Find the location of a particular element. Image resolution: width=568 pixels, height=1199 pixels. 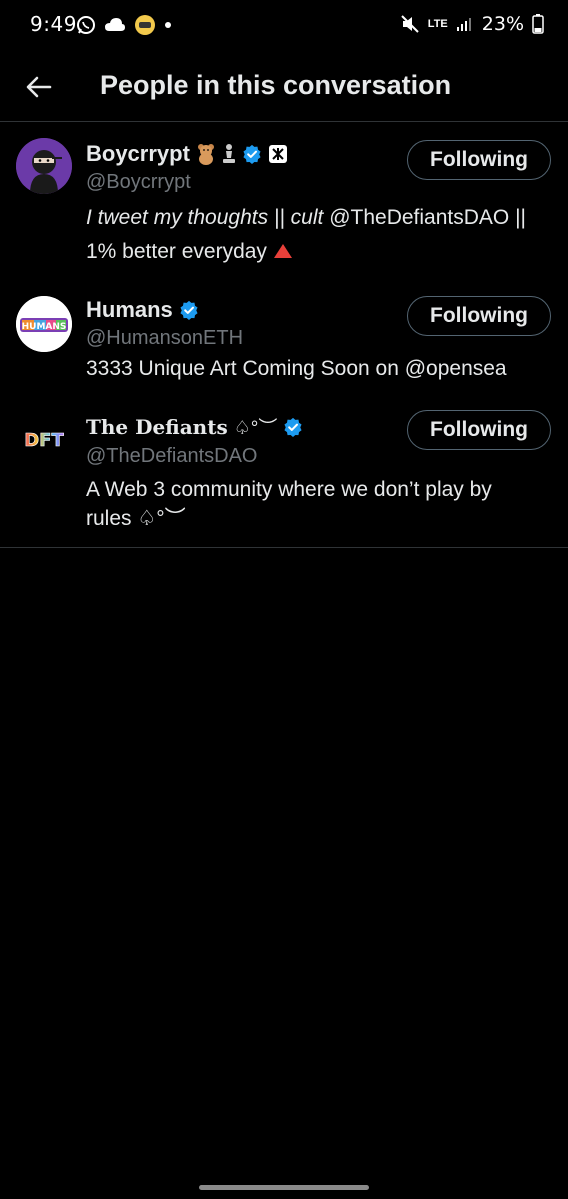

cloud-icon is located at coordinates (115, 24).